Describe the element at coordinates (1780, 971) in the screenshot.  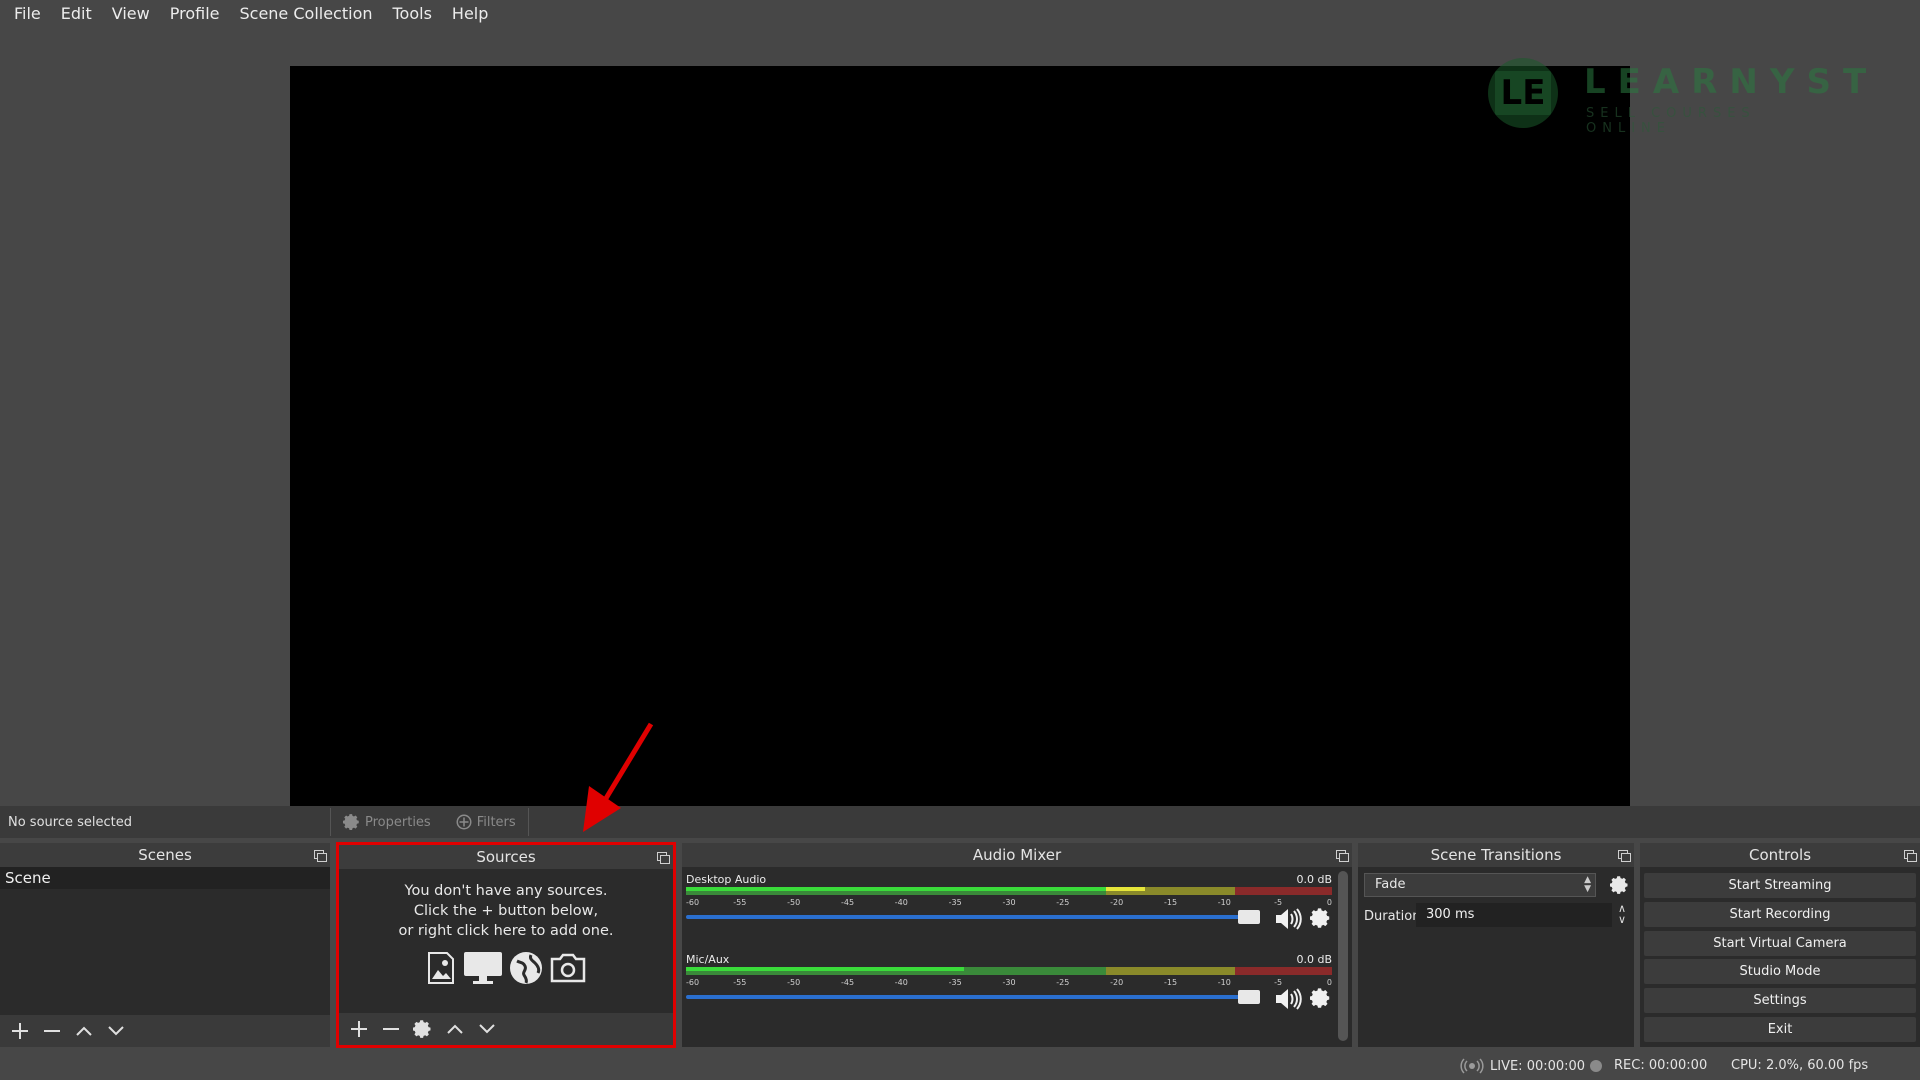
I see `studio-mode-button: Studio Mode` at that location.